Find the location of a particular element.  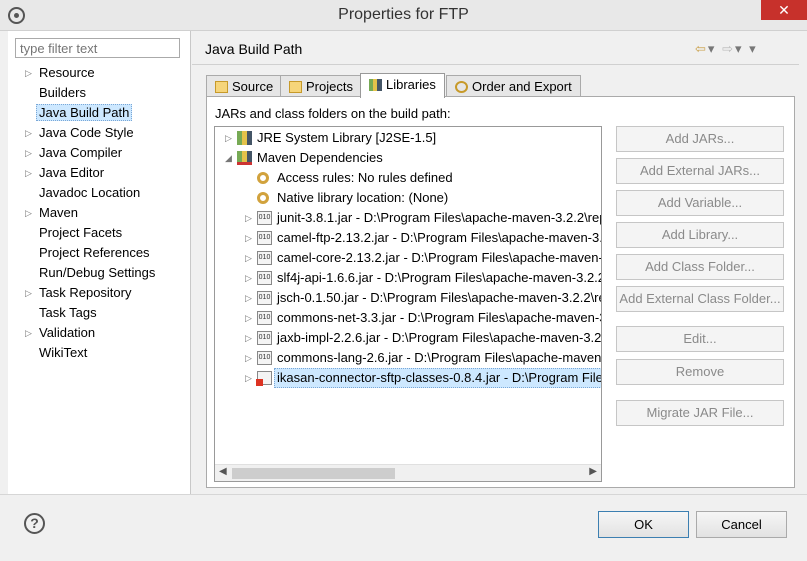

nav-item-builders: Builders is located at coordinates (99, 93).